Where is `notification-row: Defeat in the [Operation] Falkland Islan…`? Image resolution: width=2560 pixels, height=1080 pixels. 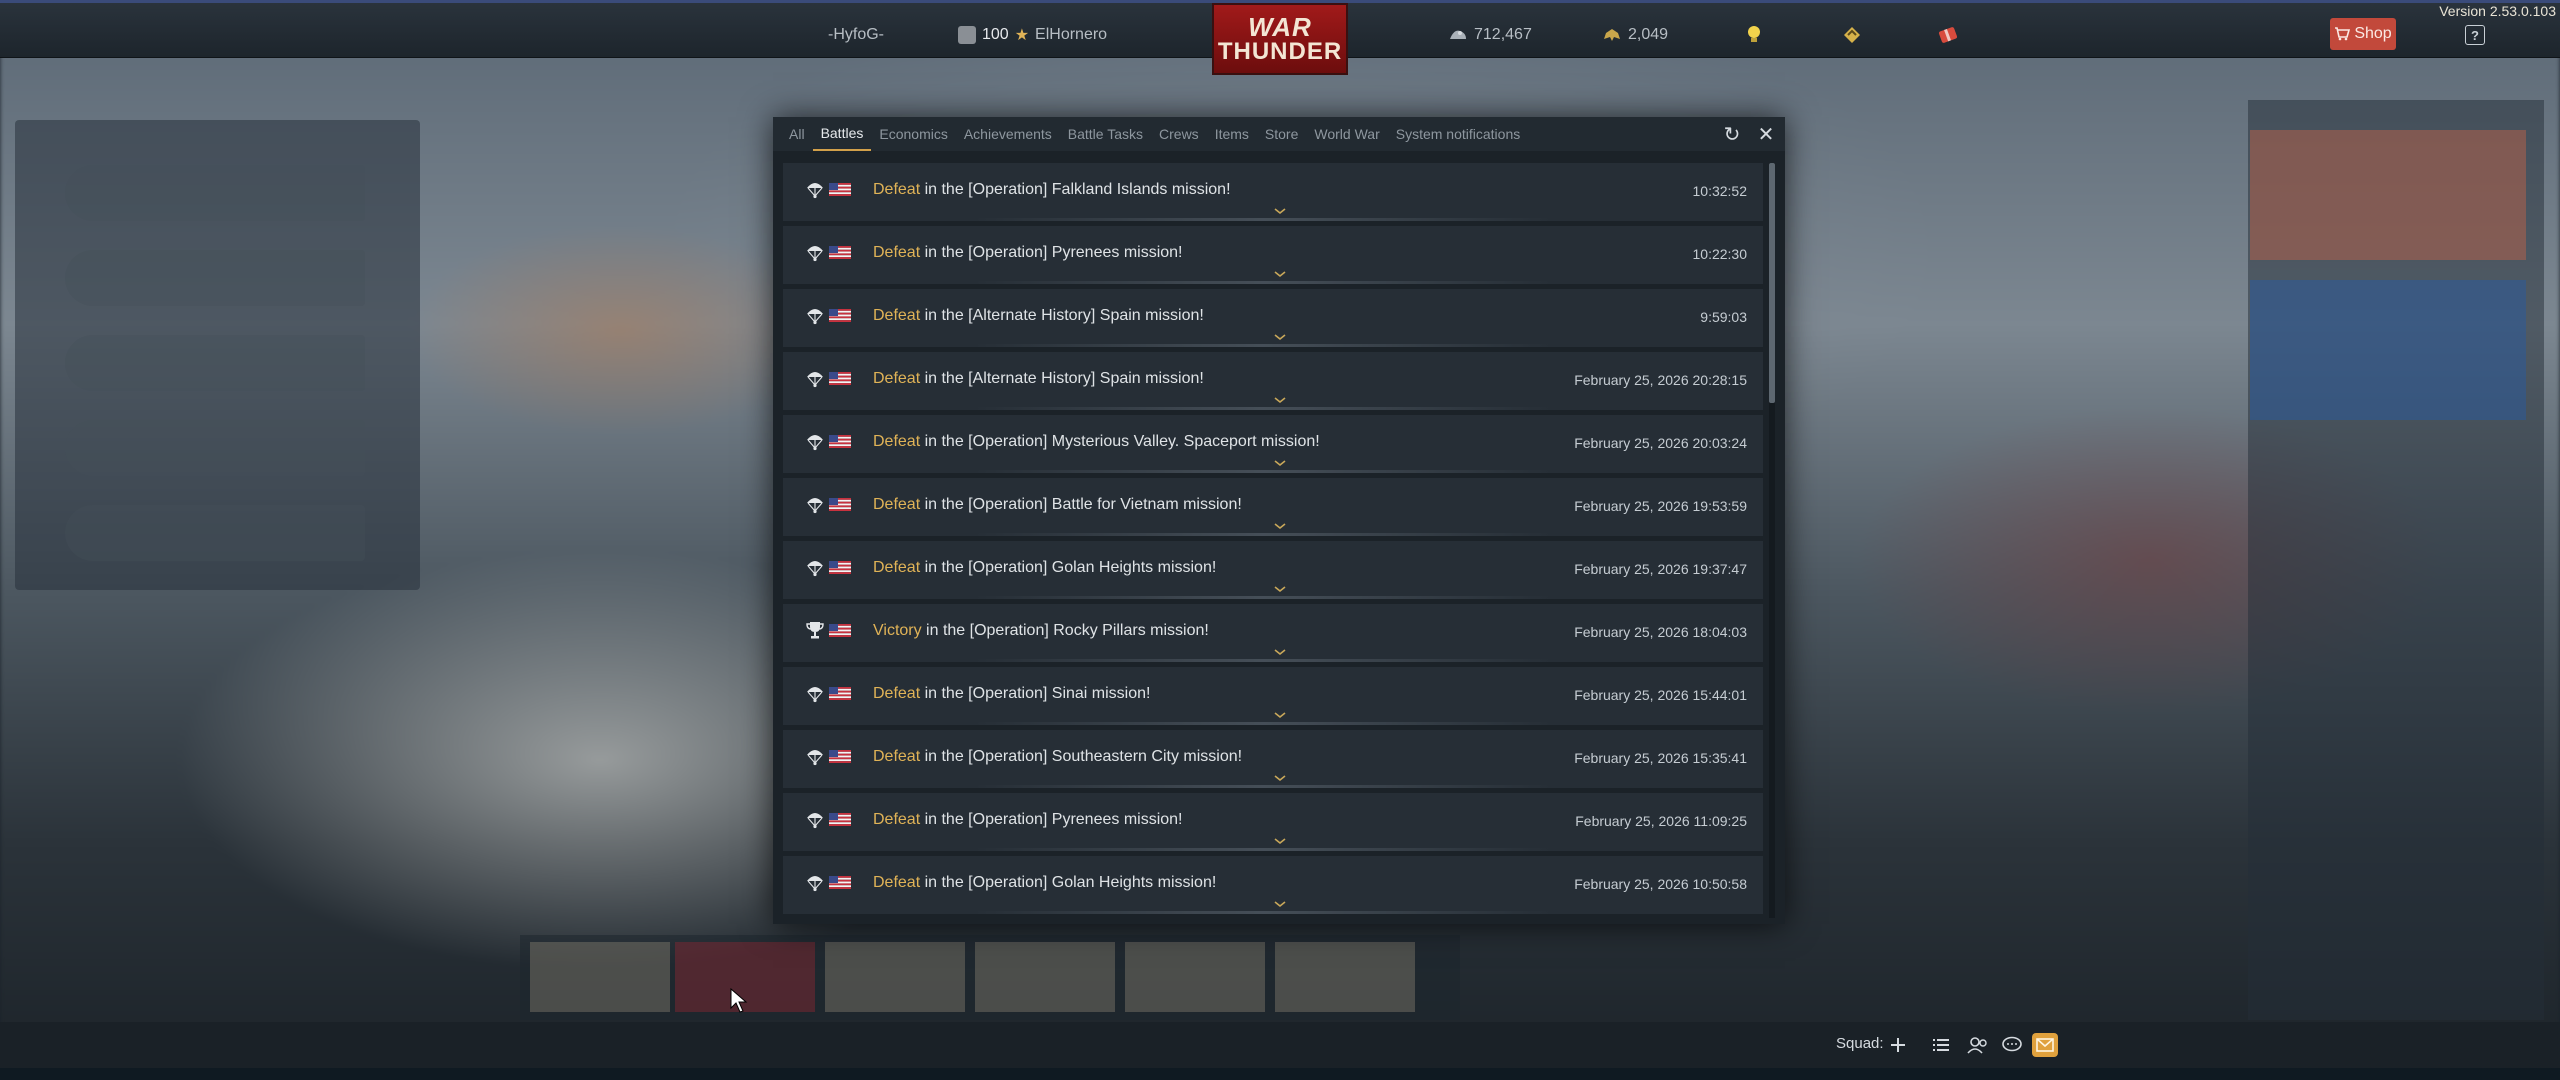
notification-row: Defeat in the [Operation] Falkland Islan… is located at coordinates (1273, 192).